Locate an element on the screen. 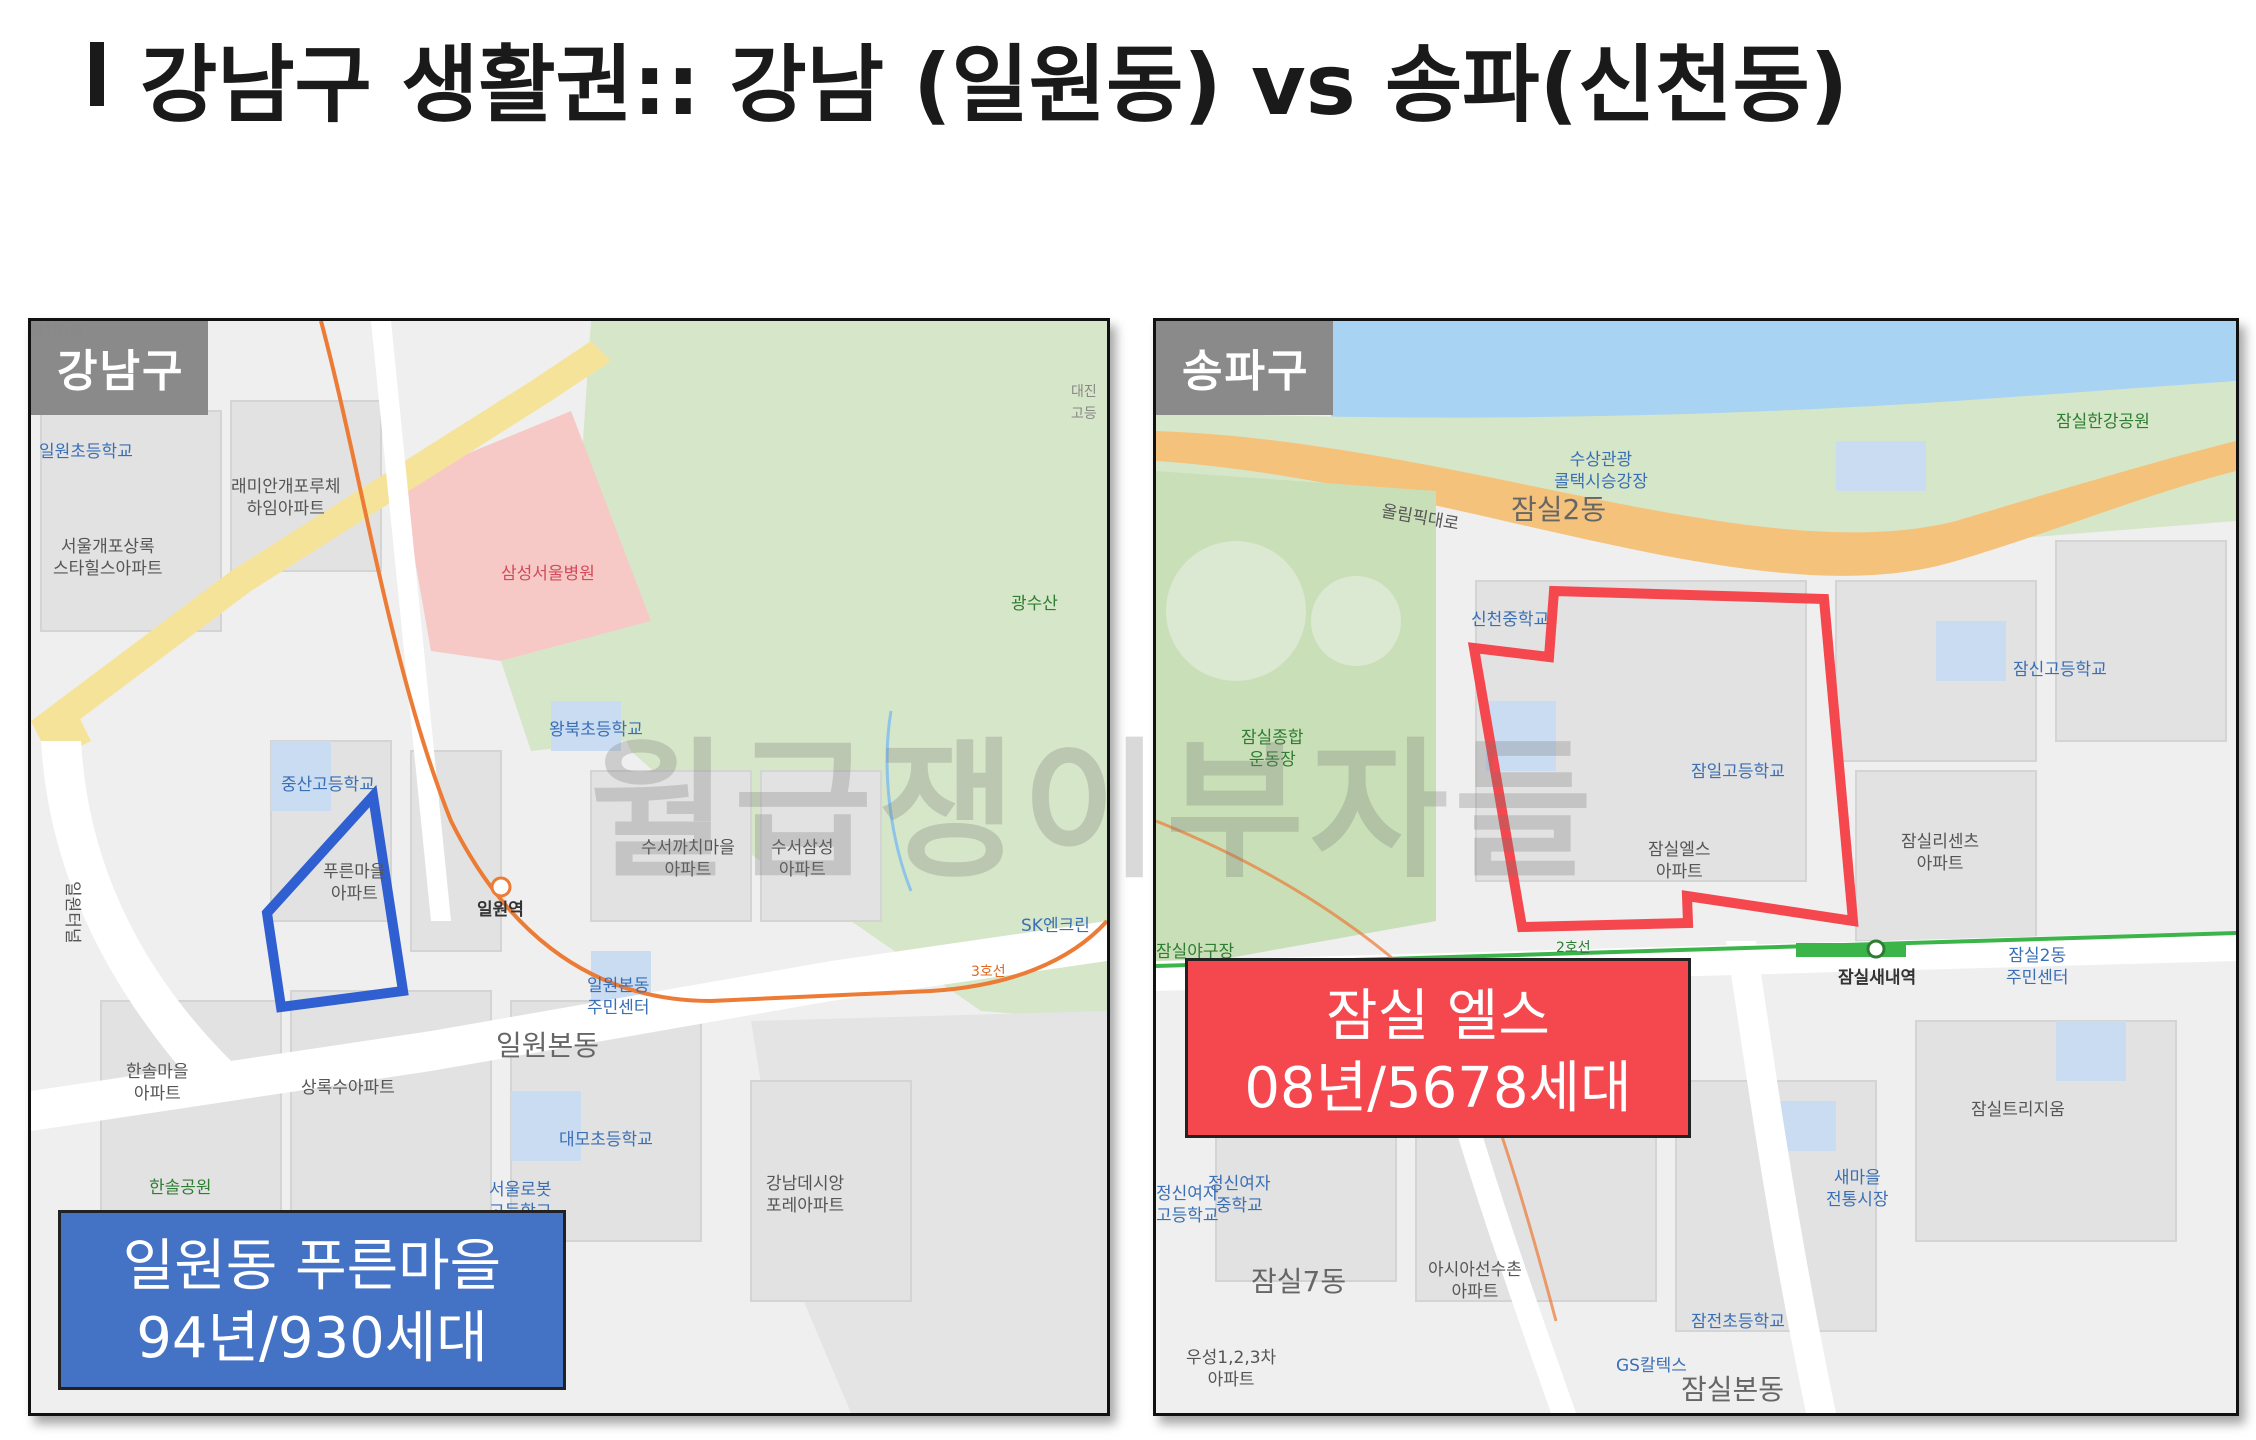  label-hangang-park: 잠실한강공원 is located at coordinates (2103, 422).